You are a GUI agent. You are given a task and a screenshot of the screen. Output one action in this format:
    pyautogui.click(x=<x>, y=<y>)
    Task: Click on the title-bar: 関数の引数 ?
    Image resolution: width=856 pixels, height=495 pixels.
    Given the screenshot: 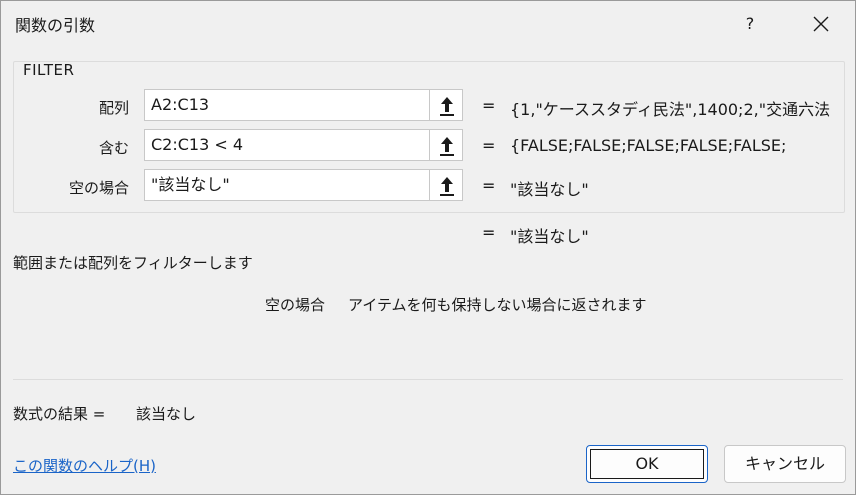 What is the action you would take?
    pyautogui.click(x=428, y=24)
    